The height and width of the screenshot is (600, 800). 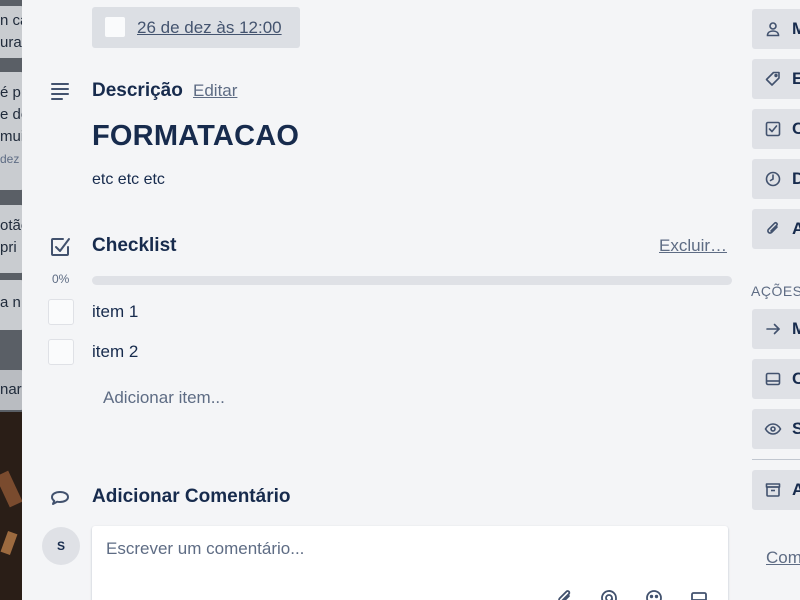 What do you see at coordinates (209, 28) in the screenshot?
I see `due-date-text: 26 de dez às 12:00` at bounding box center [209, 28].